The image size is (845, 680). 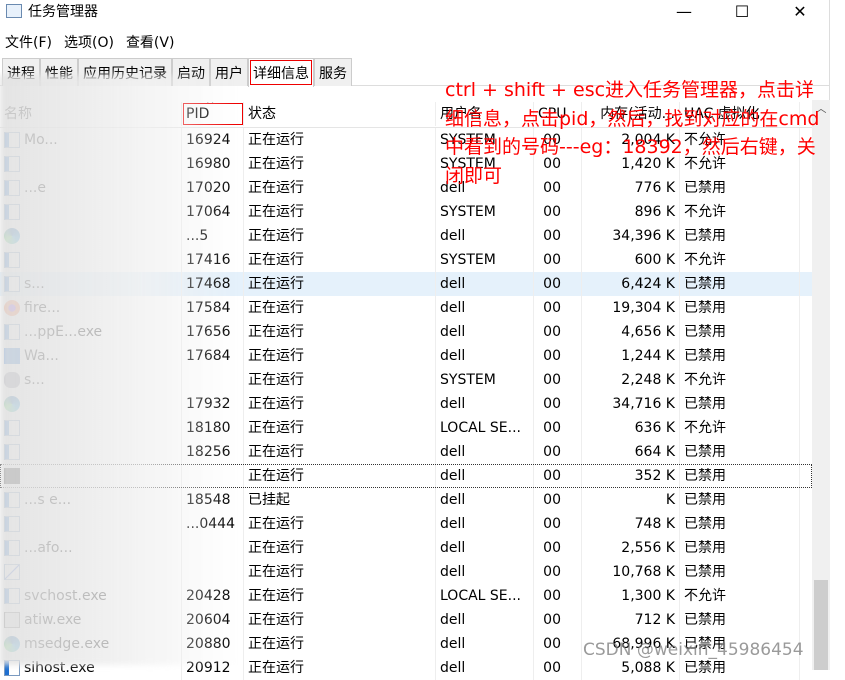 I want to click on table-row: atiw.exe 20604 正在运行 dell 00 712 K 已禁用, so click(x=406, y=620).